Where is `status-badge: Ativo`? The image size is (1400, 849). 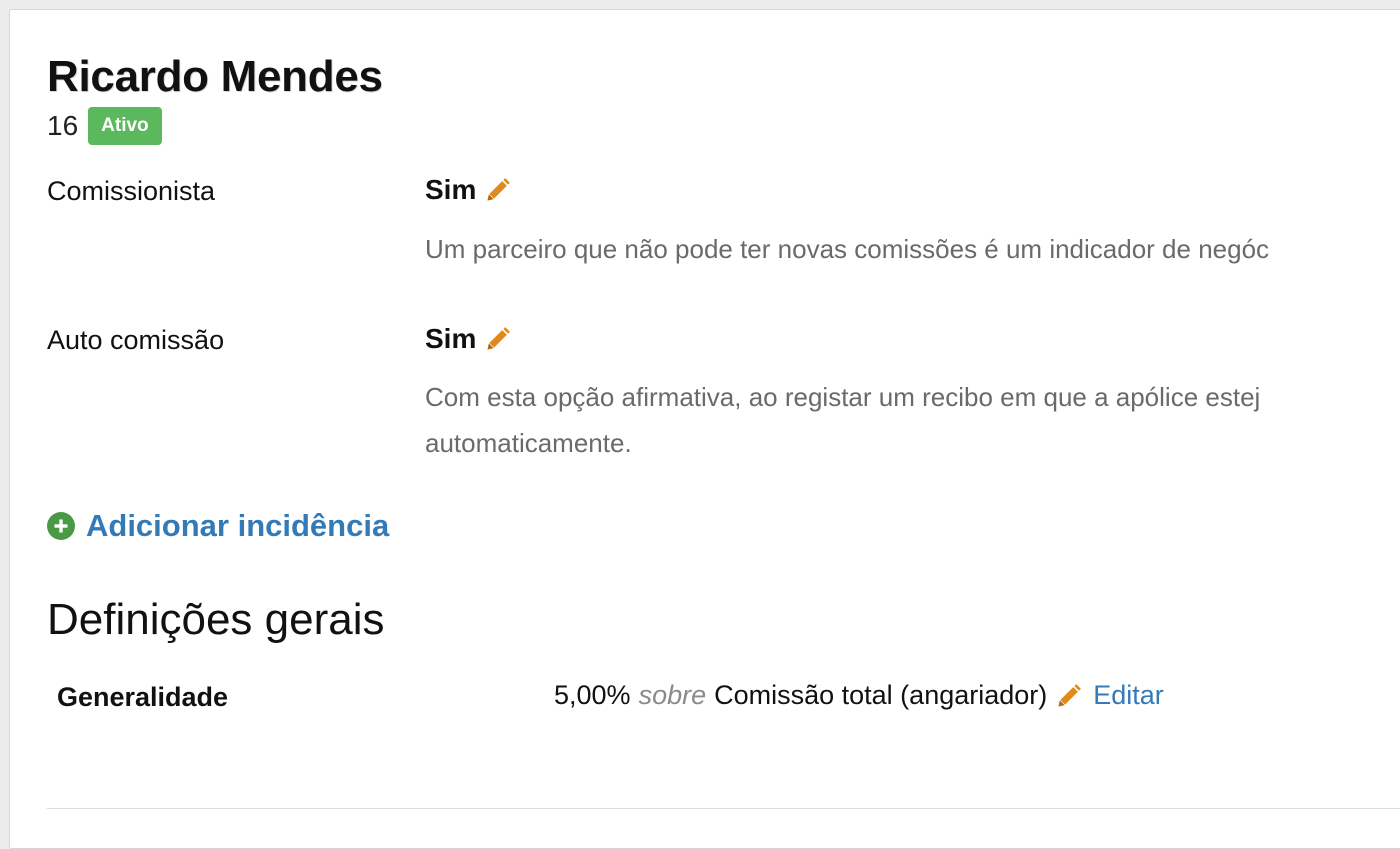
status-badge: Ativo is located at coordinates (125, 126).